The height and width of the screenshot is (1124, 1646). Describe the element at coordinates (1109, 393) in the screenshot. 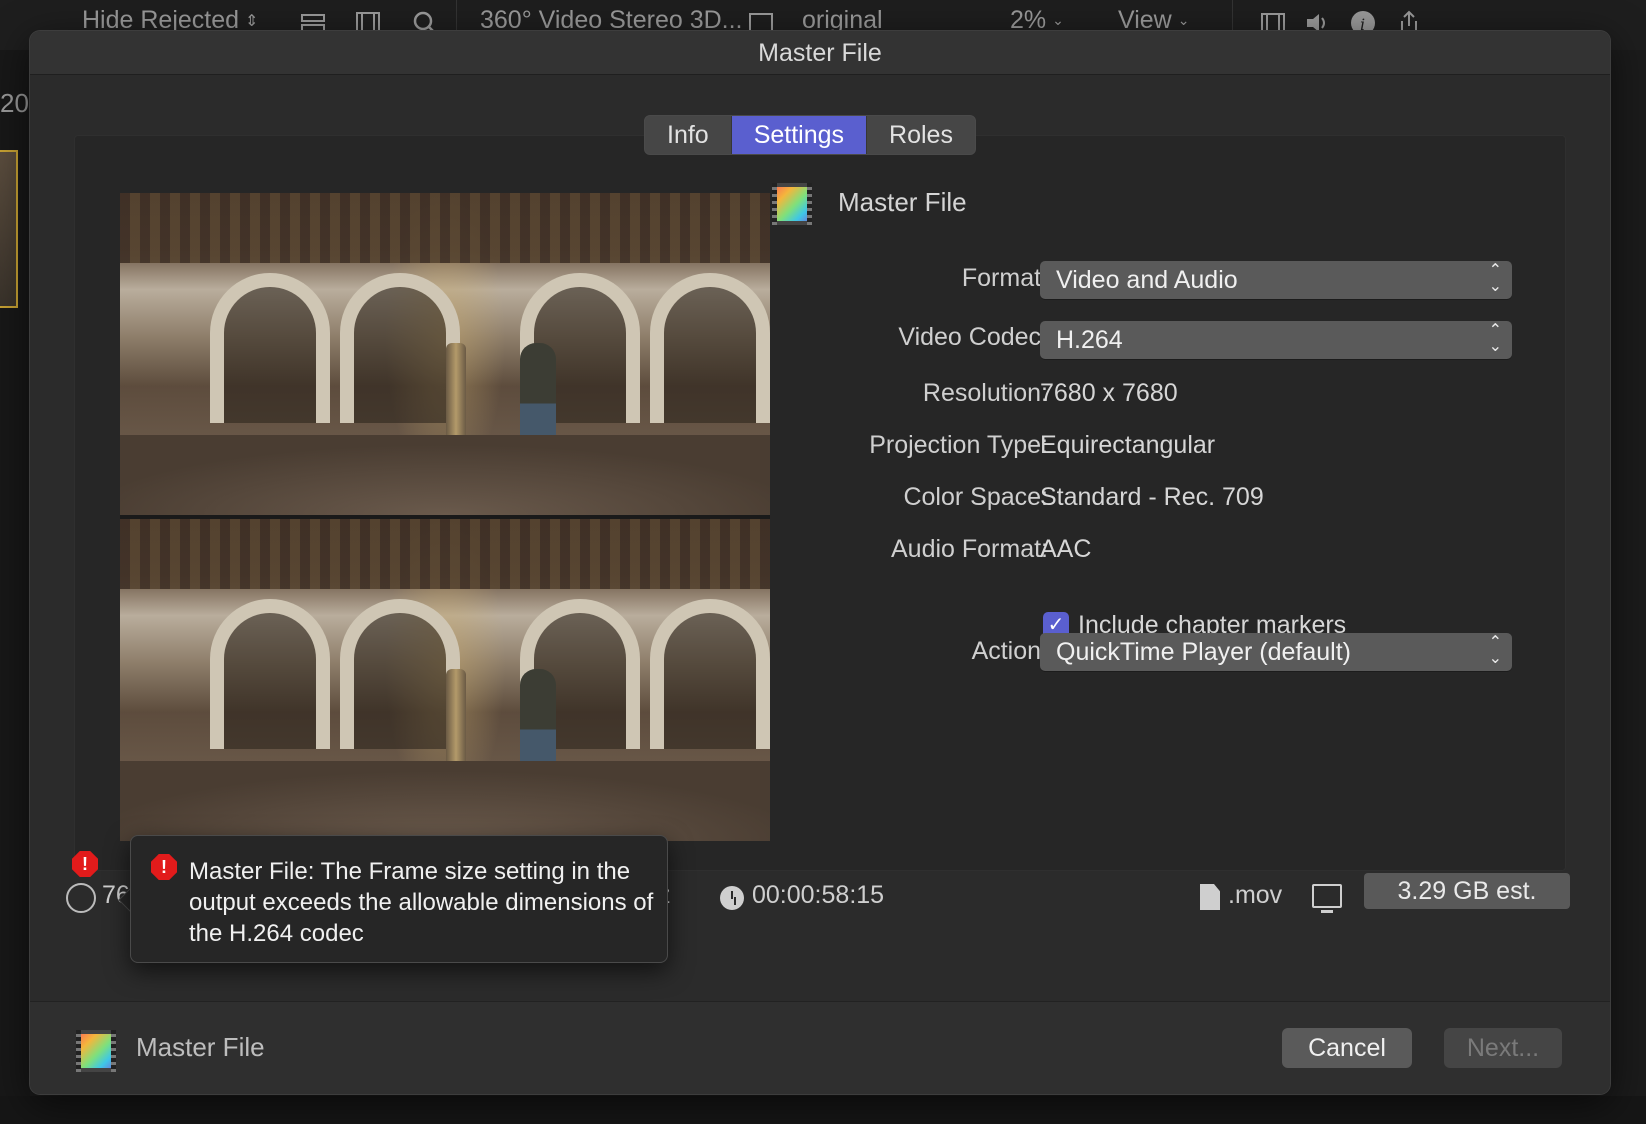

I see `resolution-value: 7680 x 7680` at that location.